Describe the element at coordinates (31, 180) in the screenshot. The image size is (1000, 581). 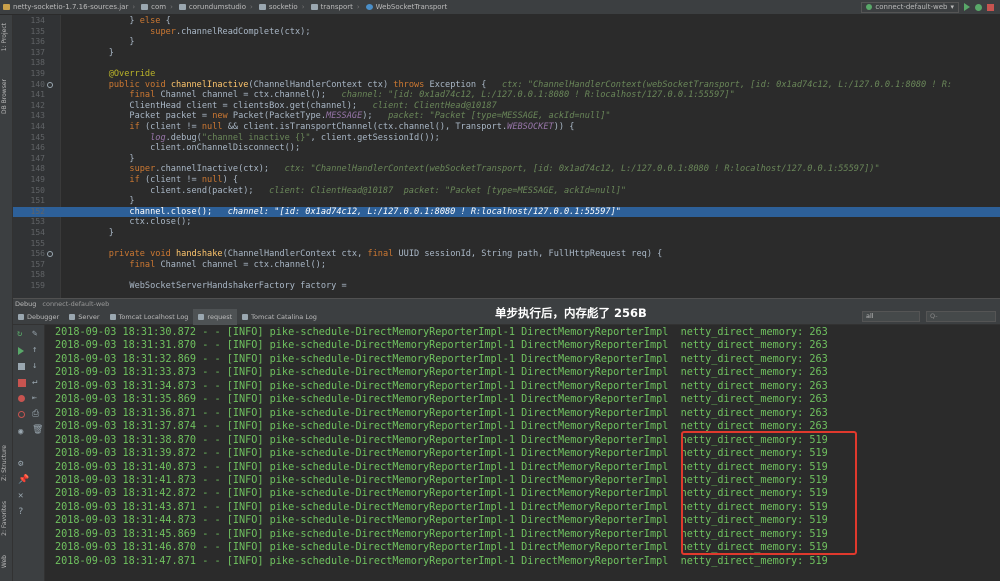
I see `line-number: 149` at that location.